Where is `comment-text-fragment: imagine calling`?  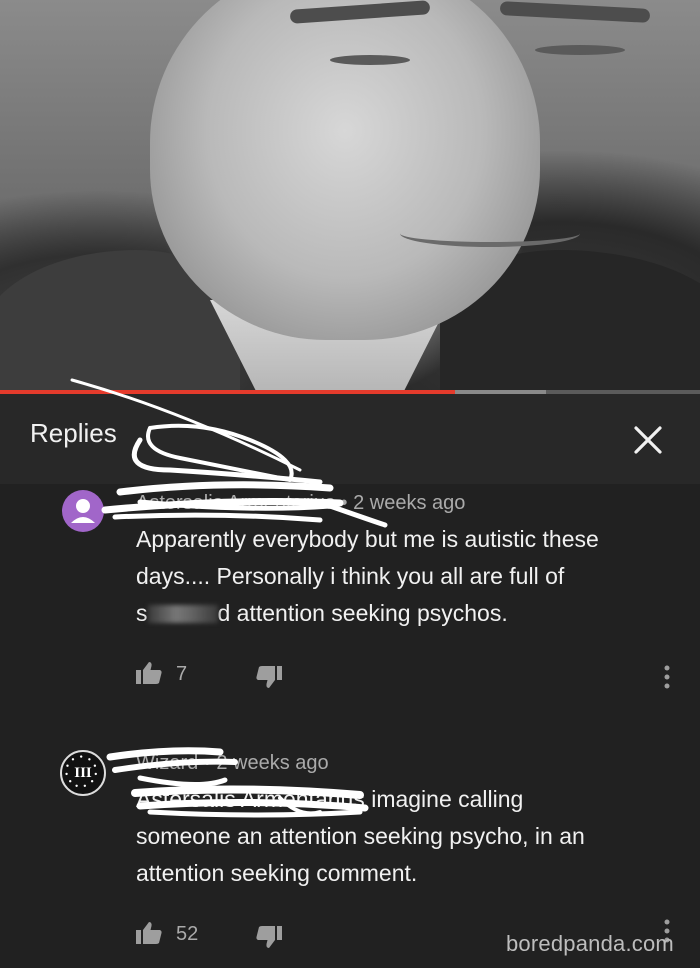
comment-text-fragment: imagine calling is located at coordinates (444, 799).